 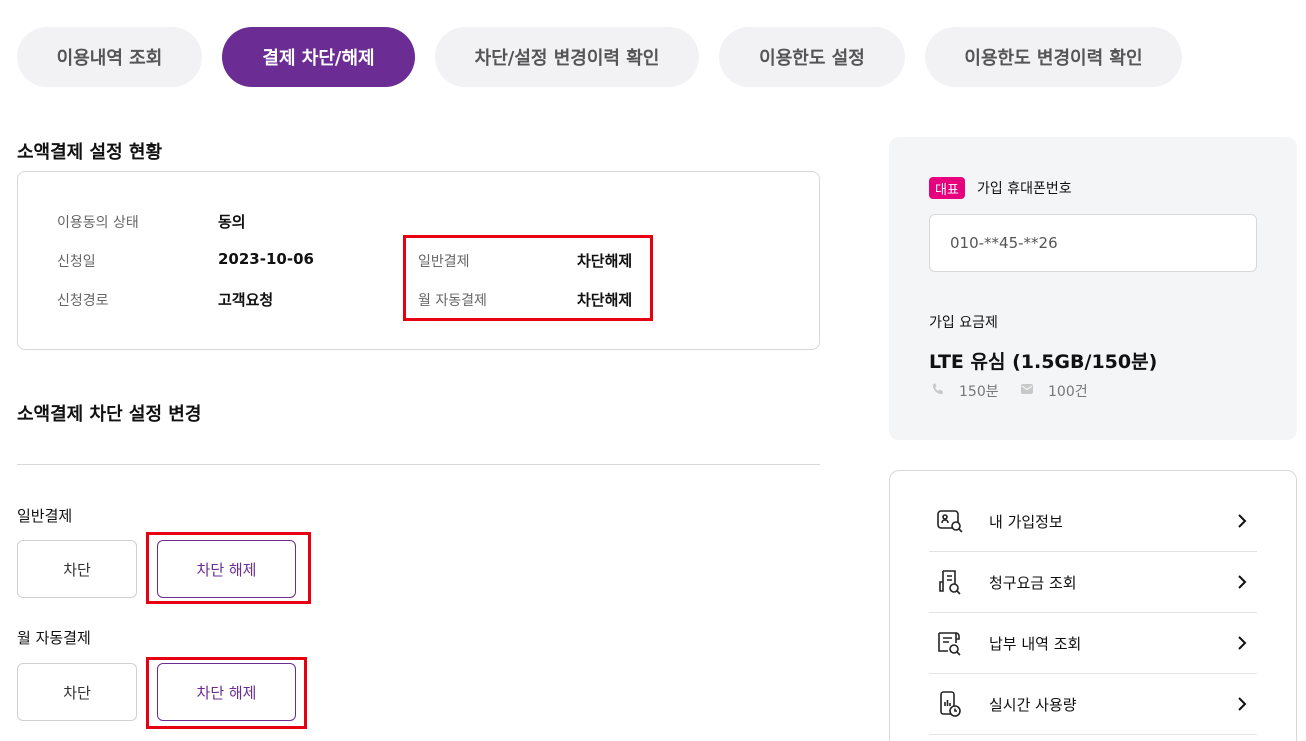 What do you see at coordinates (90, 152) in the screenshot?
I see `status-section-title: 소액결제 설정 현황` at bounding box center [90, 152].